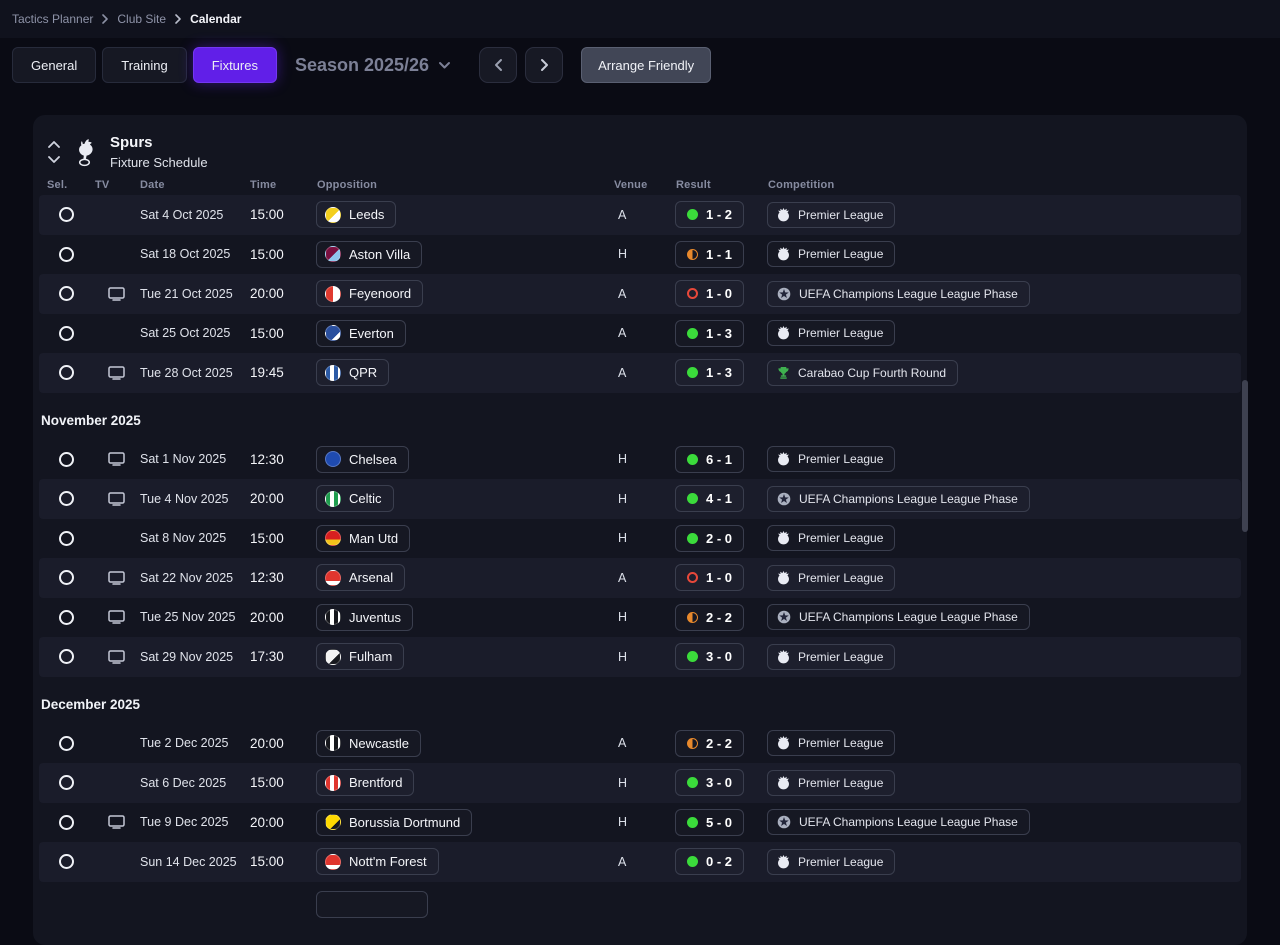 The height and width of the screenshot is (945, 1280). What do you see at coordinates (355, 499) in the screenshot?
I see `opposition-pill: Celtic` at bounding box center [355, 499].